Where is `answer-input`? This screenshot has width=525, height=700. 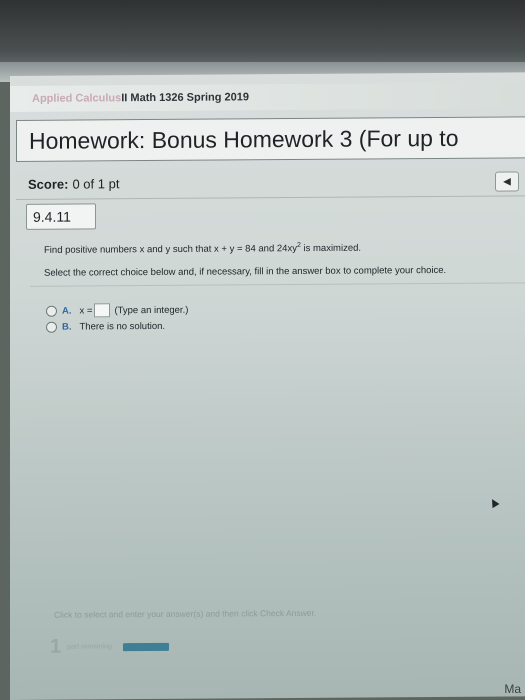
answer-input is located at coordinates (102, 310).